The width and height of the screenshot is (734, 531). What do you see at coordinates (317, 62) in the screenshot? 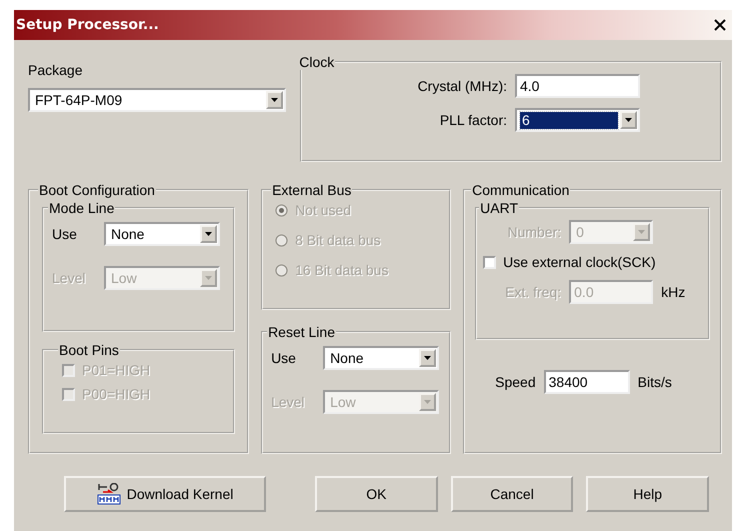
I see `group-title: Clock` at bounding box center [317, 62].